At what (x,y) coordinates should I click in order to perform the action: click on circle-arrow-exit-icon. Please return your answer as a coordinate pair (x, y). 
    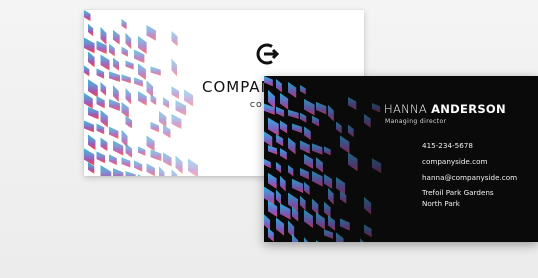
    Looking at the image, I should click on (268, 54).